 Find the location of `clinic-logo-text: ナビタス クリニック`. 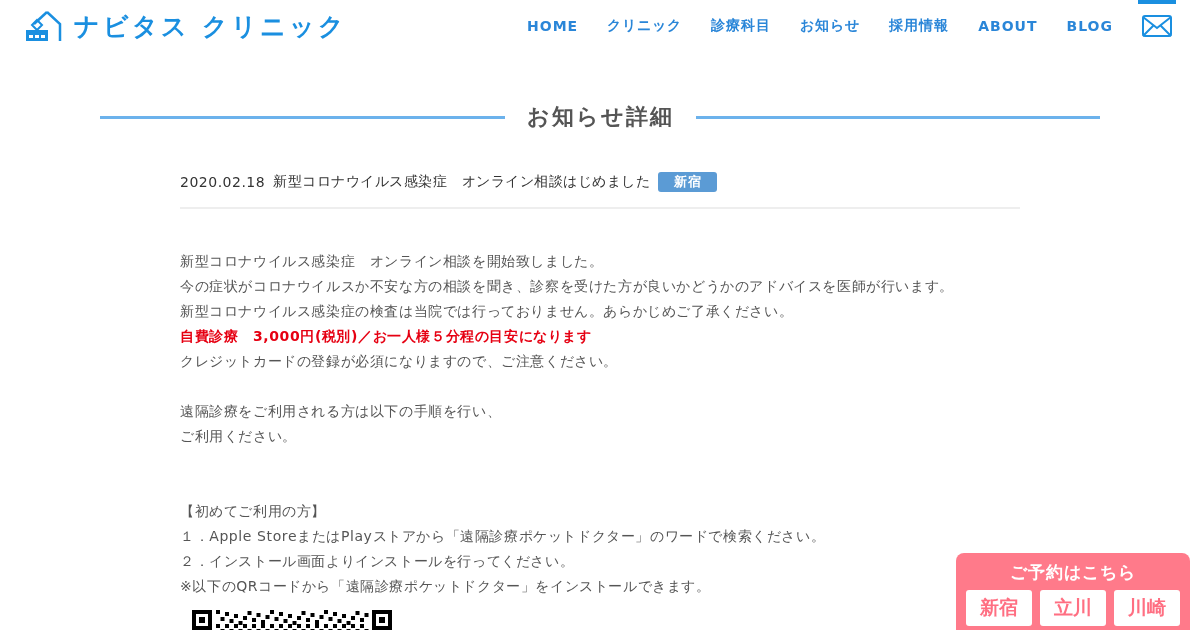

clinic-logo-text: ナビタス クリニック is located at coordinates (210, 26).